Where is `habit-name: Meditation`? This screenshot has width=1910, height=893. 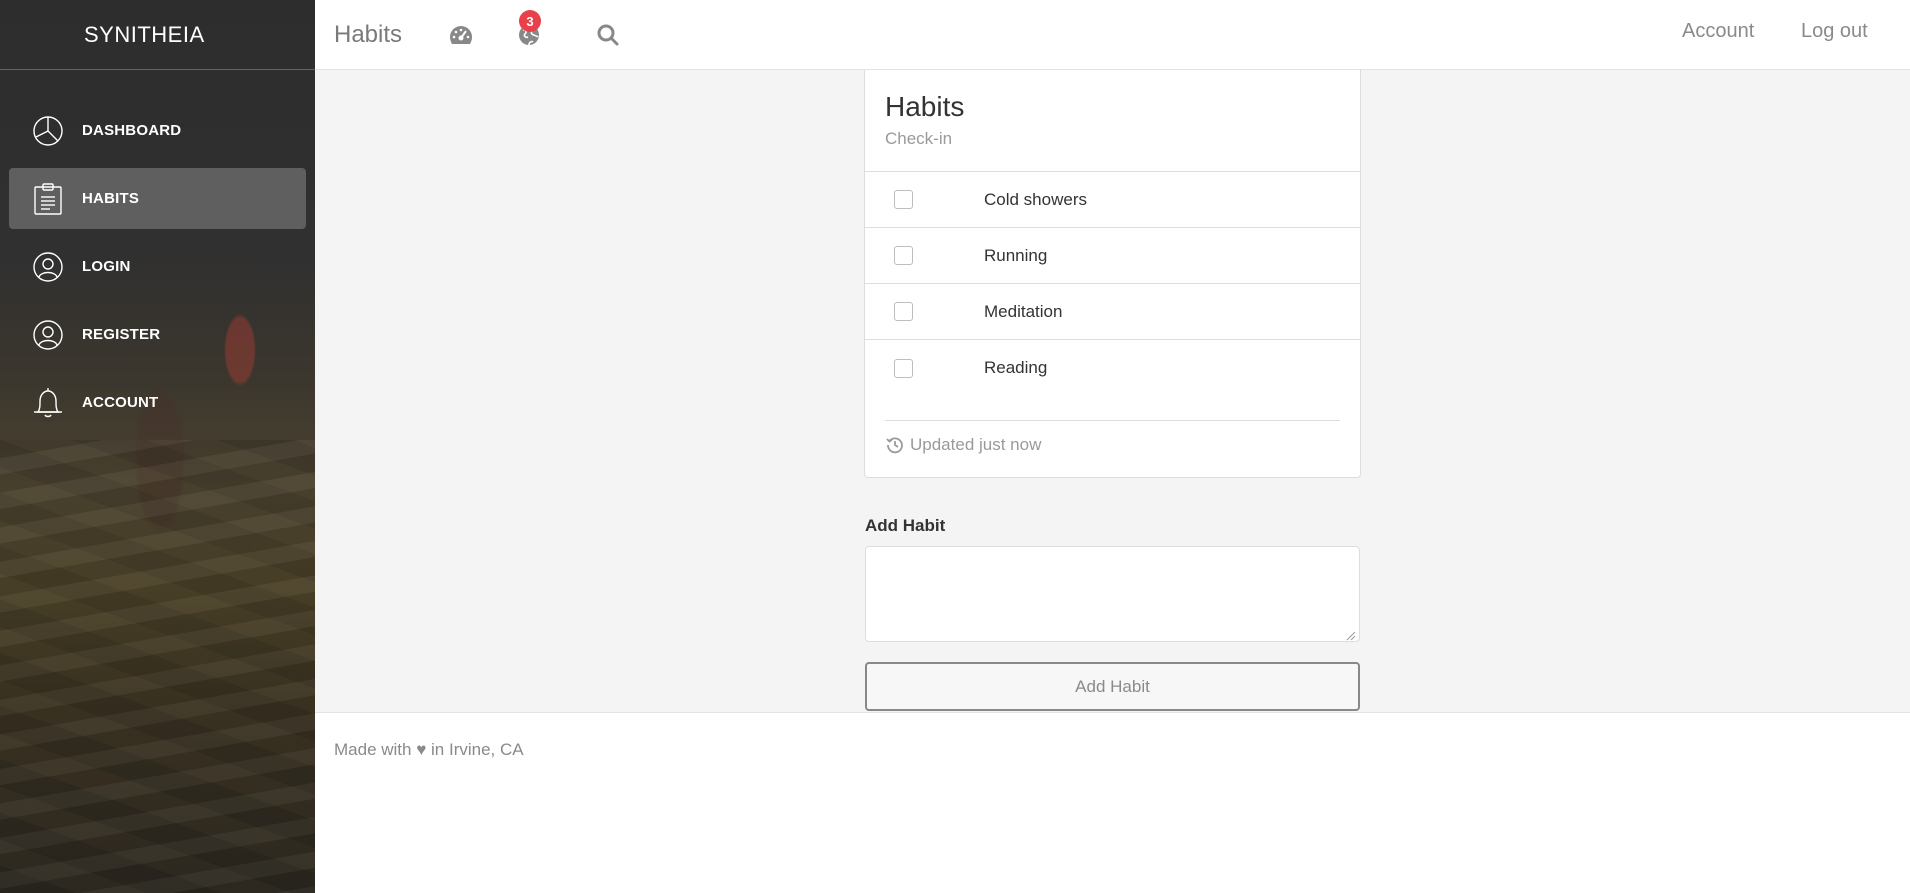 habit-name: Meditation is located at coordinates (1023, 311).